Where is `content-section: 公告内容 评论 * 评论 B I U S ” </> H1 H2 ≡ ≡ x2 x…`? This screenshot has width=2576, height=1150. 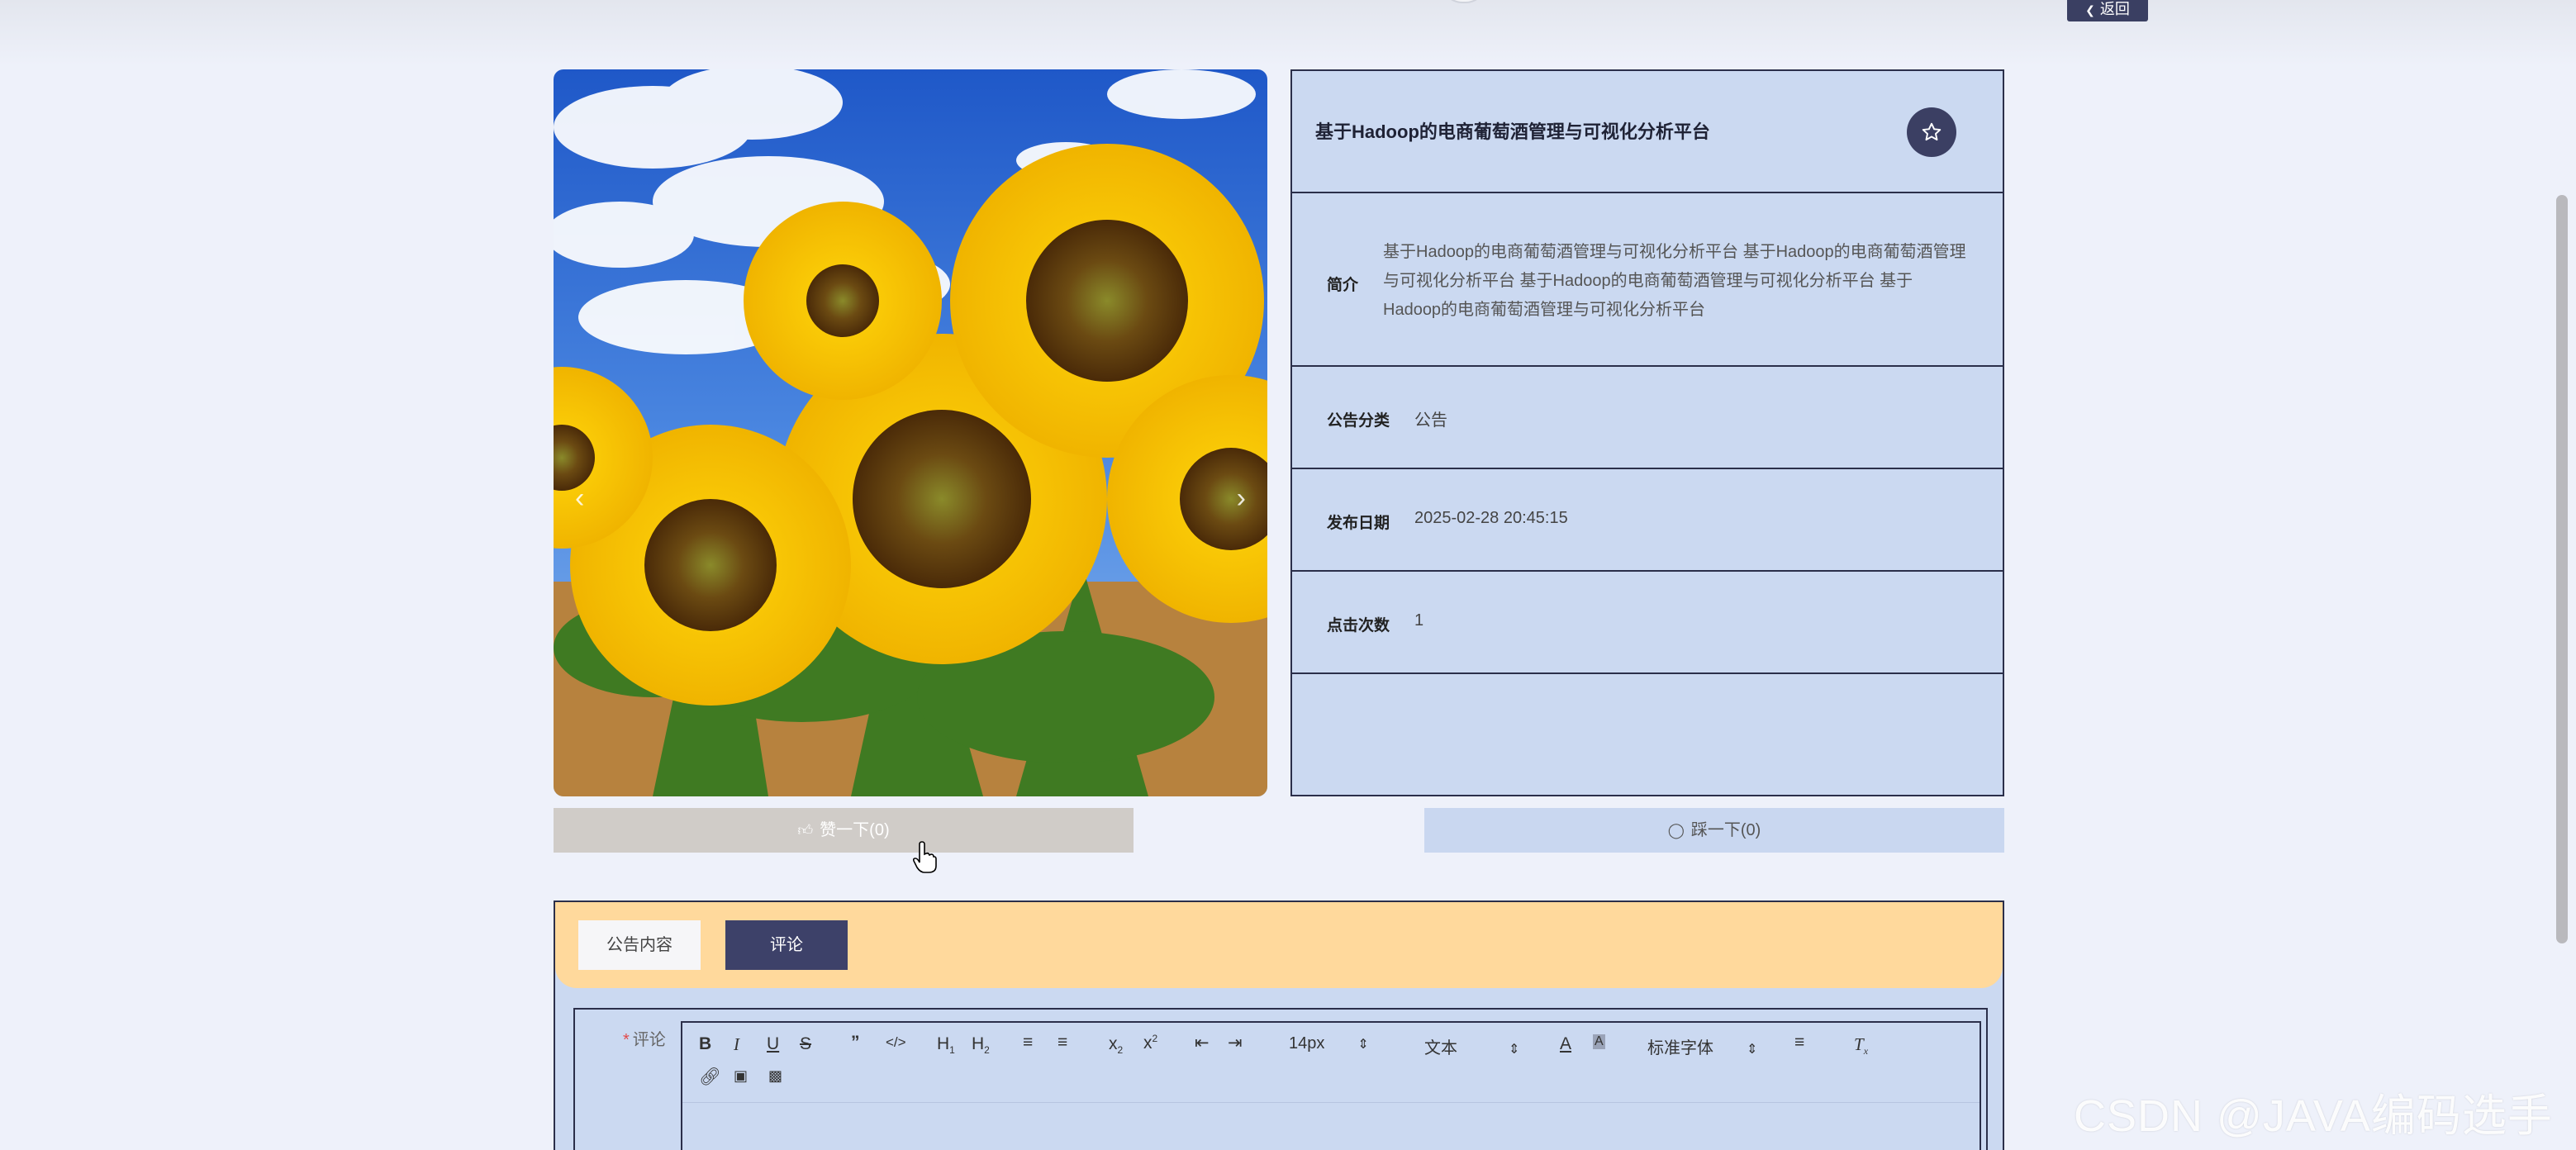
content-section: 公告内容 评论 * 评论 B I U S ” </> H1 H2 ≡ ≡ x2 x… is located at coordinates (1279, 1025).